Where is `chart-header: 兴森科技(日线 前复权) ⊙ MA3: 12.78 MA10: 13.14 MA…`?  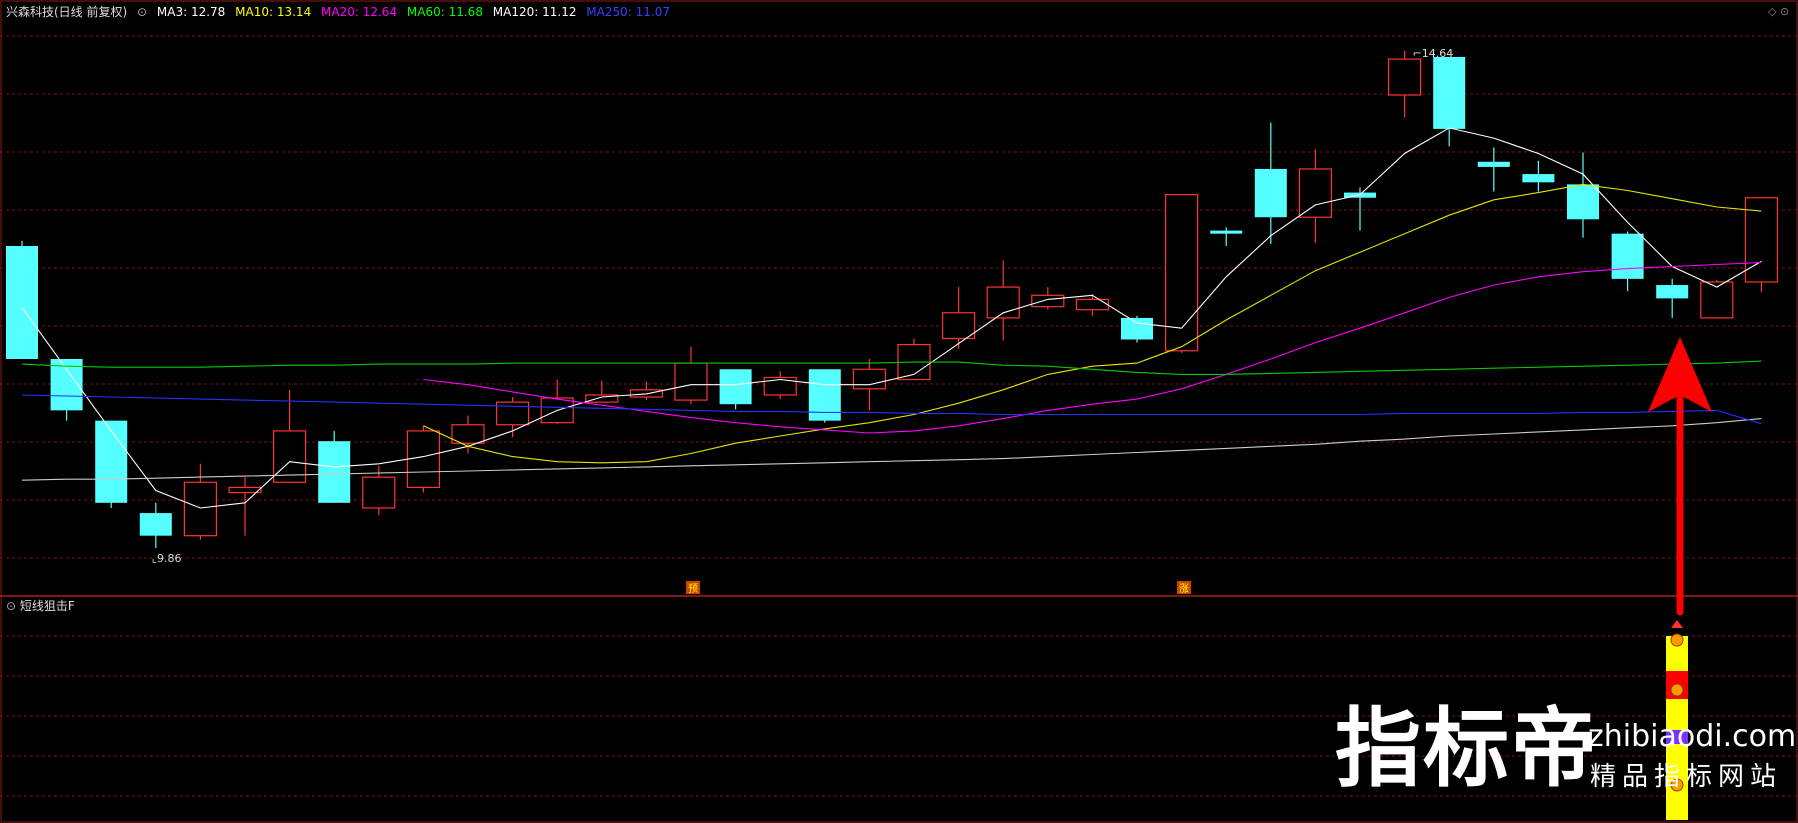
chart-header: 兴森科技(日线 前复权) ⊙ MA3: 12.78 MA10: 13.14 MA… is located at coordinates (341, 11).